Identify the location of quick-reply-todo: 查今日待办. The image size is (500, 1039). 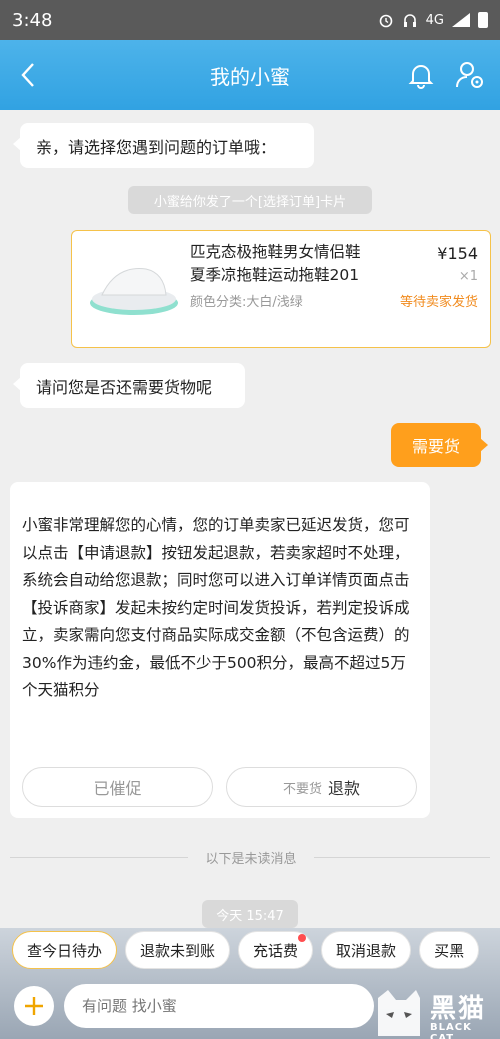
(65, 950).